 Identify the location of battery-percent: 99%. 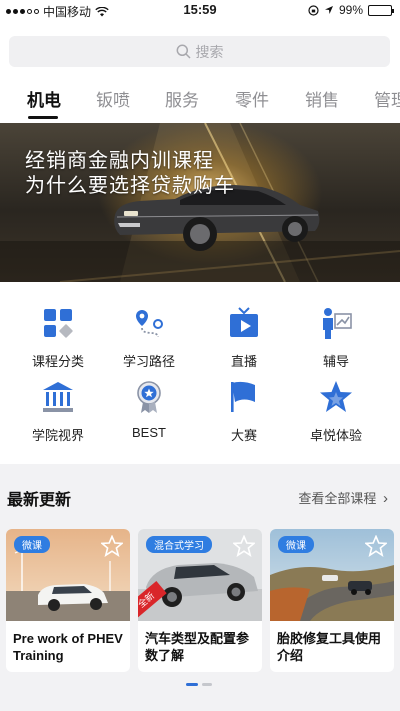
(350, 10).